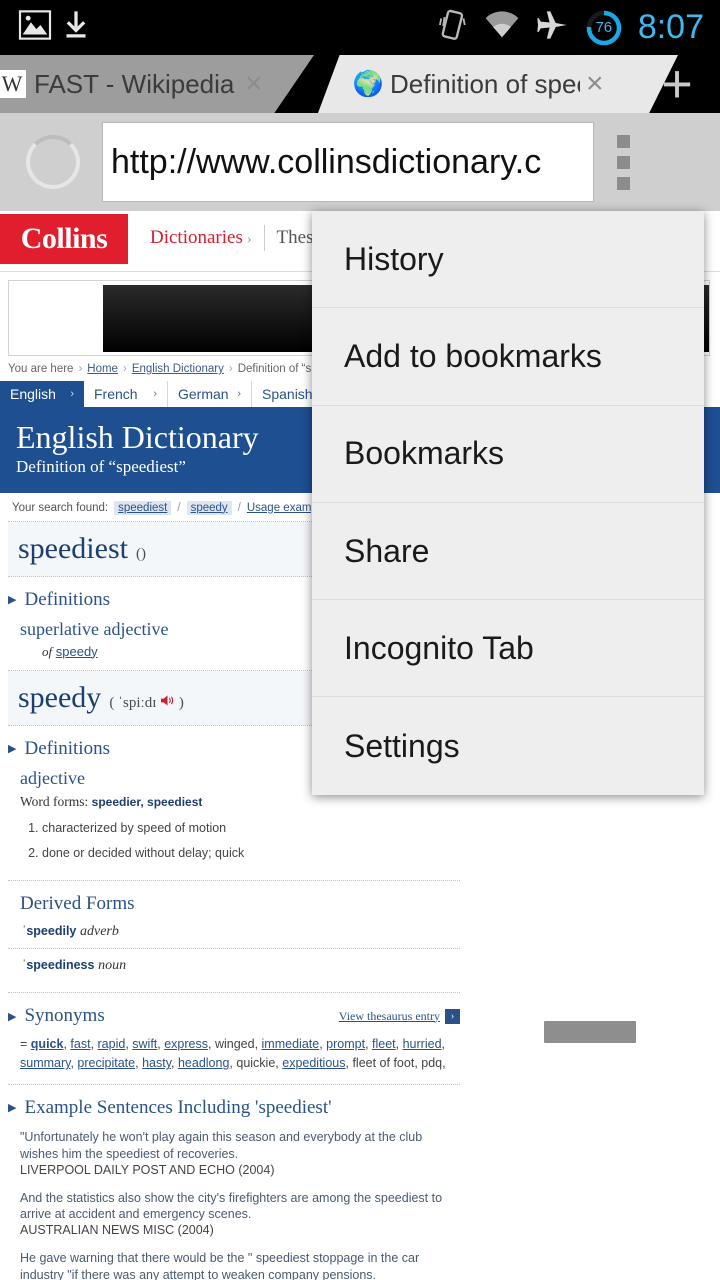 The width and height of the screenshot is (720, 1280). I want to click on derived-form-pos: adverb, so click(99, 932).